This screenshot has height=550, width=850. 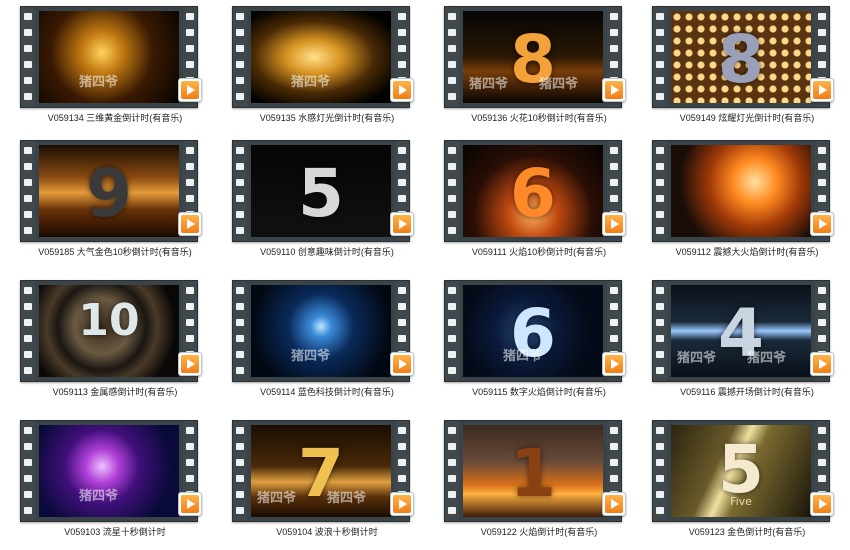 I want to click on play-triangle-icon, so click(x=823, y=90).